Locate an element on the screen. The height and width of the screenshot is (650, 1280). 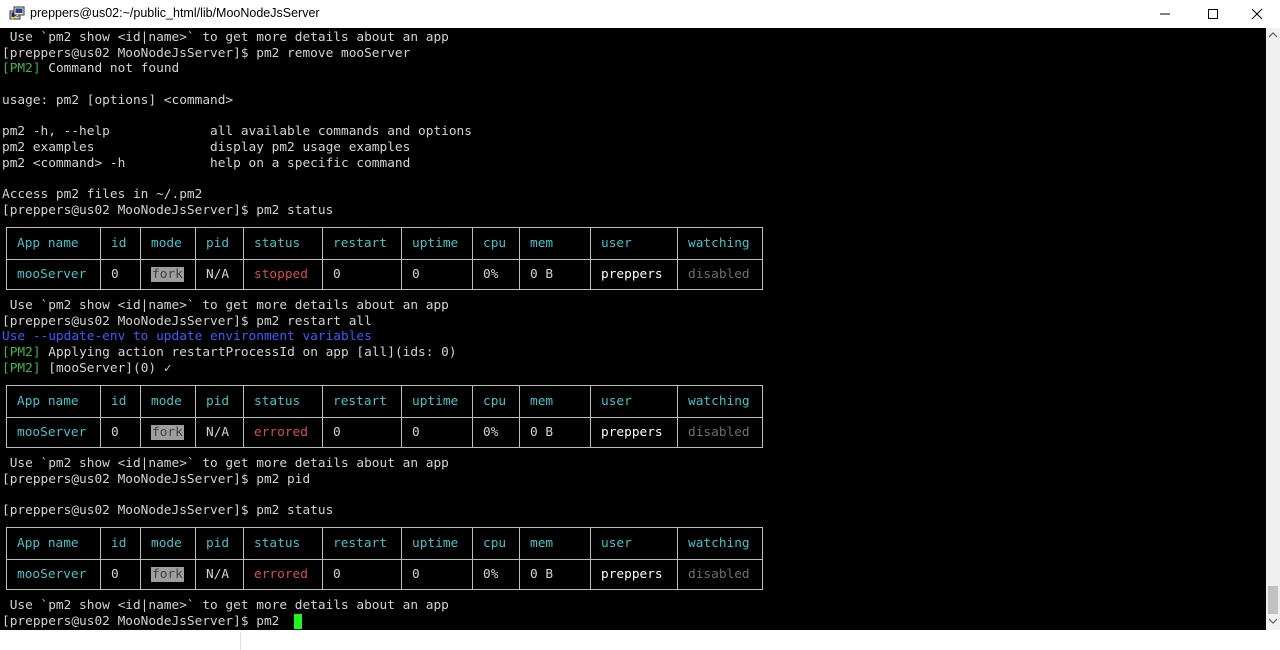
terminal-prompt-line: [preppers@us02 MooNodeJsServer]$ pm2 is located at coordinates (144, 622).